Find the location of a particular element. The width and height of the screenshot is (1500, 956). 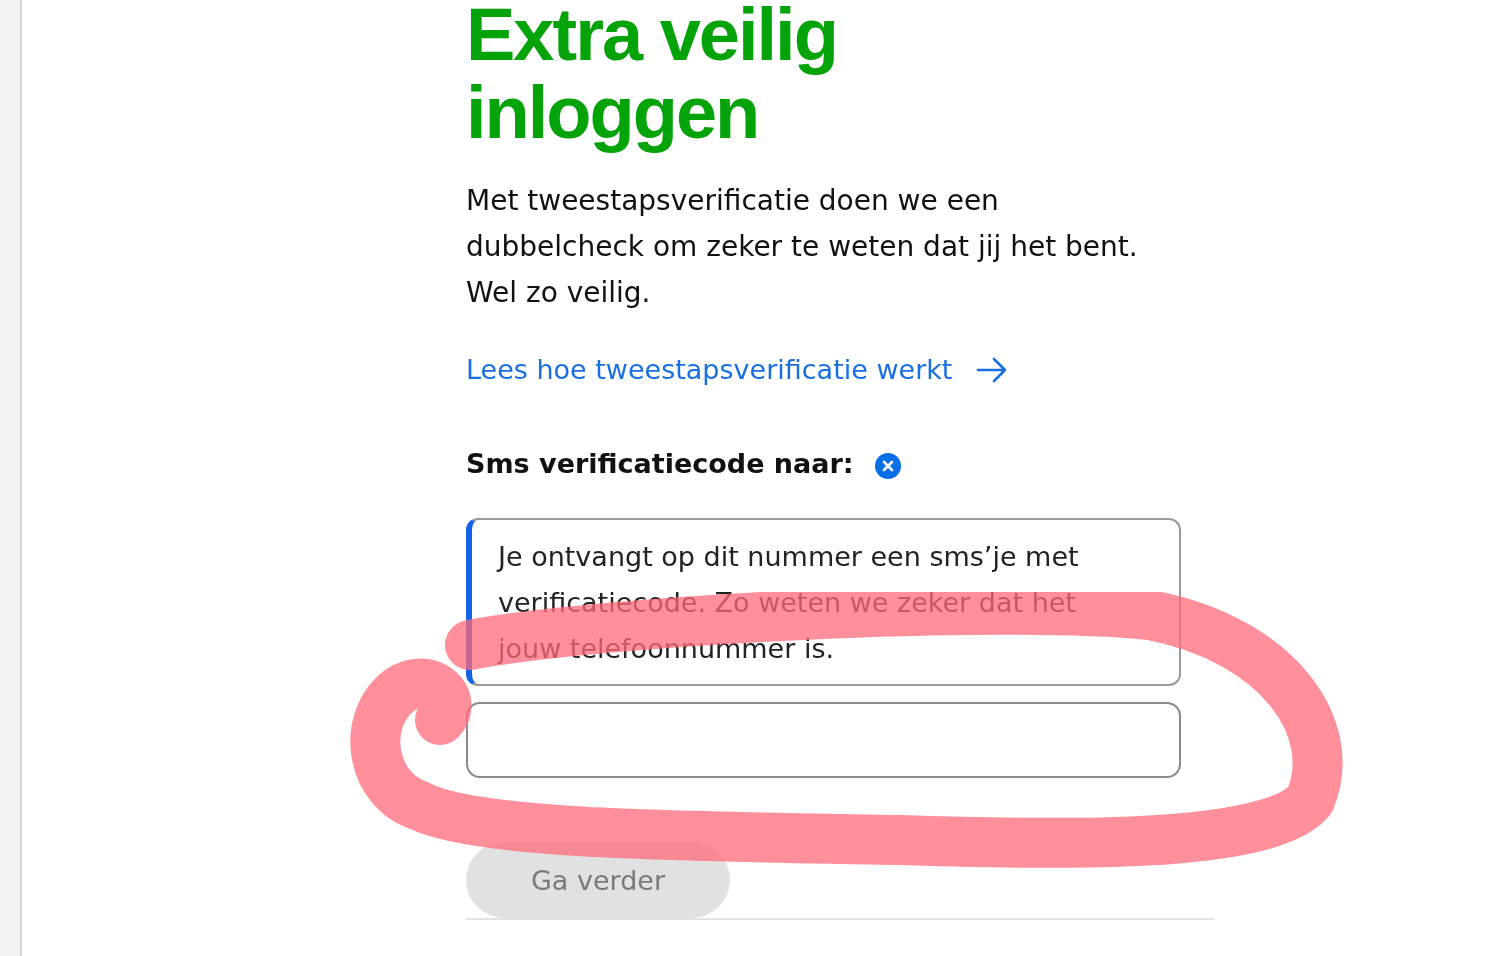

arrow-right-icon is located at coordinates (992, 370).